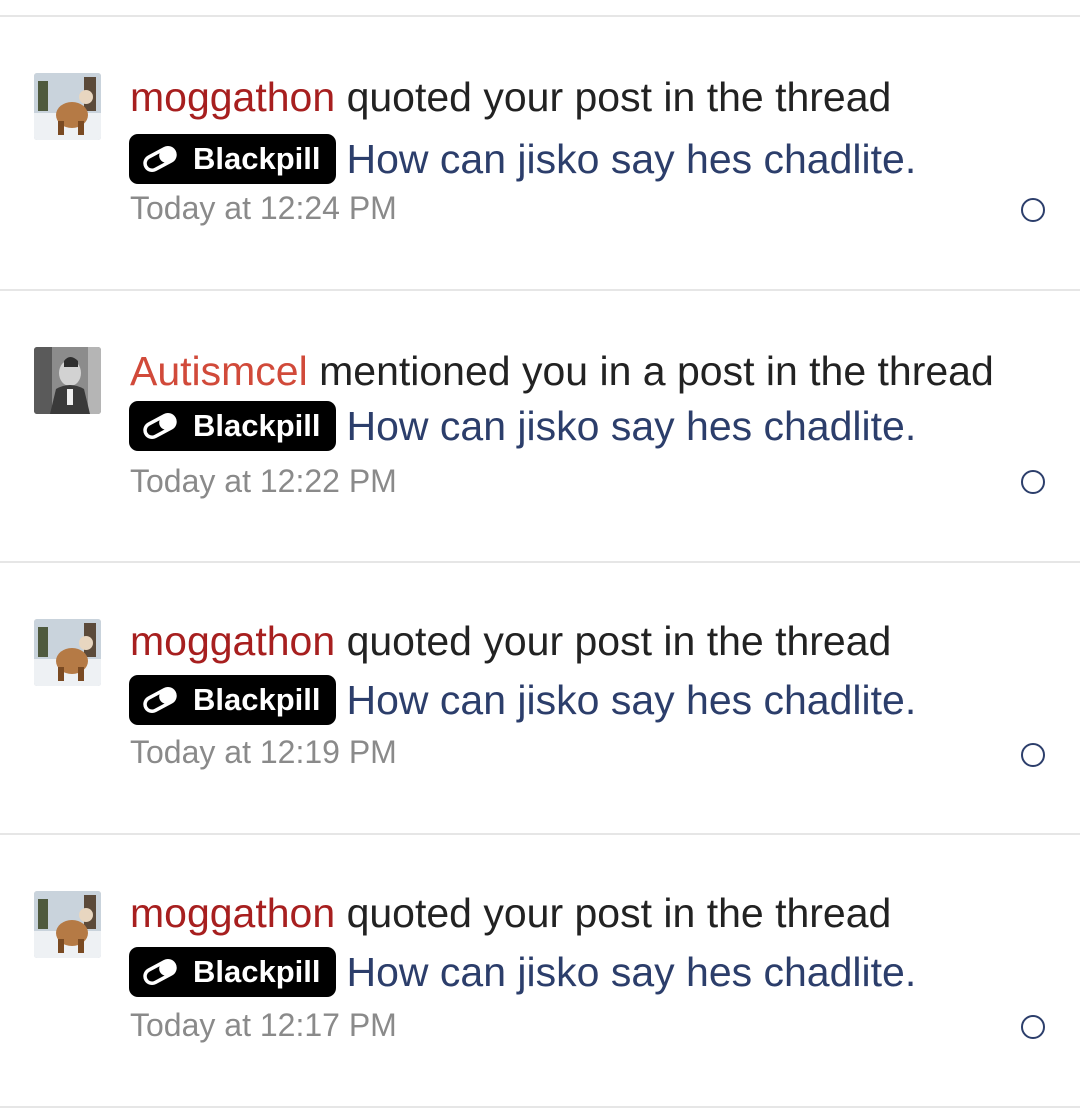 This screenshot has height=1115, width=1080. I want to click on autismcel-avatar, so click(67, 380).